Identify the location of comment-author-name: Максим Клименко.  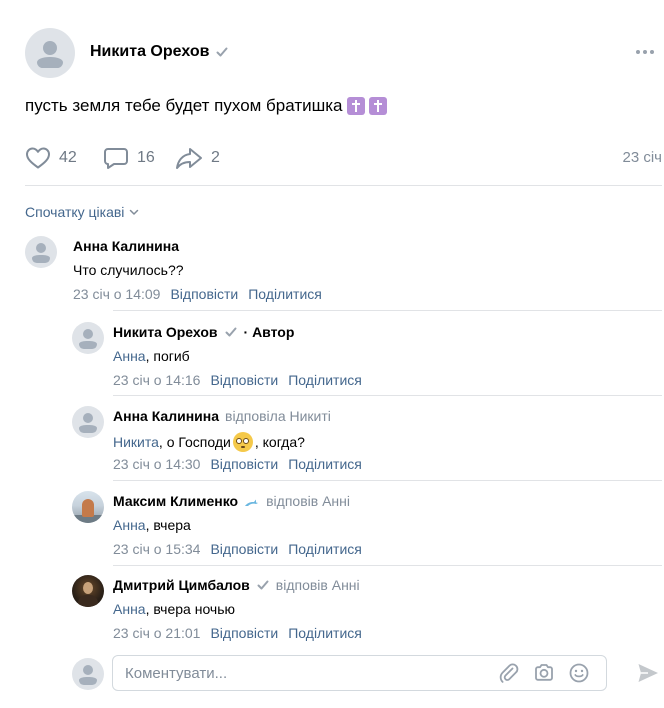
(175, 501).